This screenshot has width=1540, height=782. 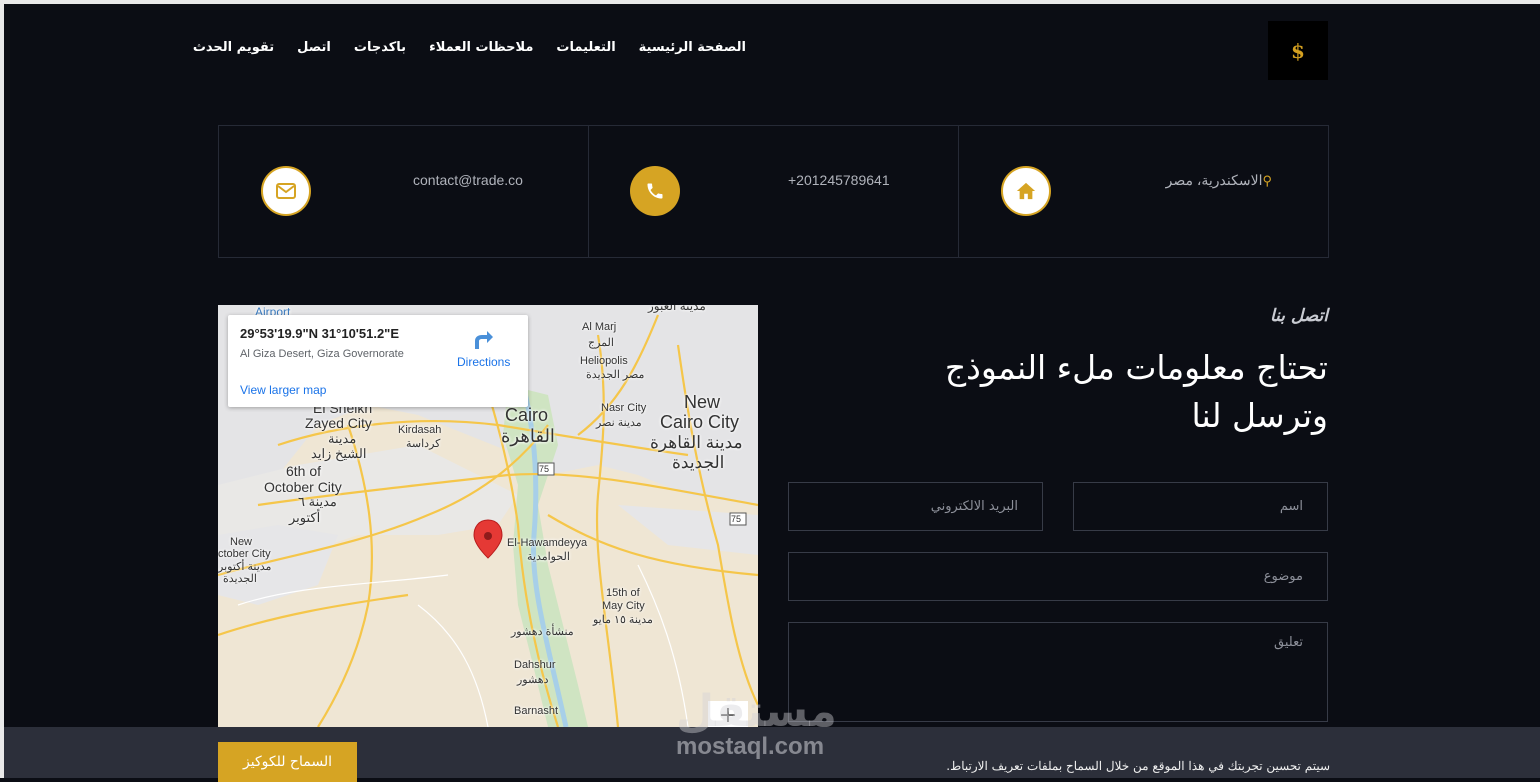 What do you see at coordinates (735, 519) in the screenshot?
I see `road-75-label-b: 75` at bounding box center [735, 519].